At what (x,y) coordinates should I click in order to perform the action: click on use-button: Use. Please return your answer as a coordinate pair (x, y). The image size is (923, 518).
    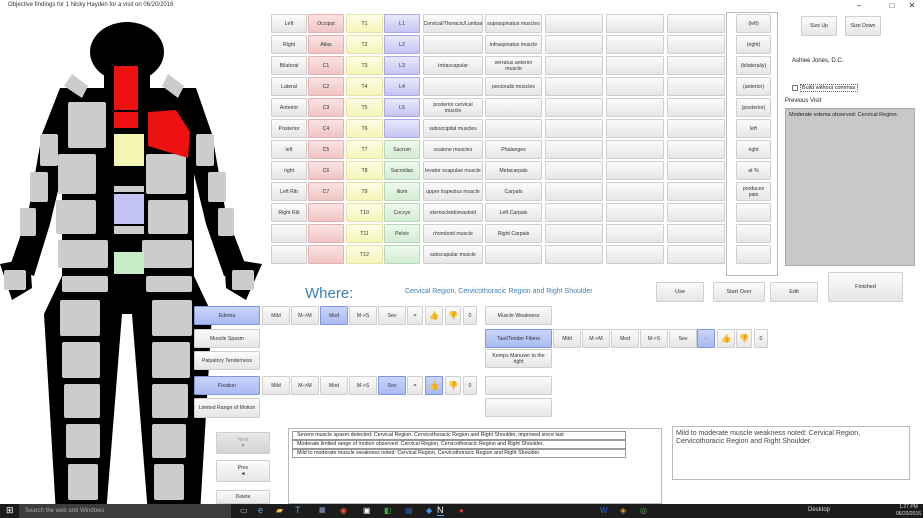
    Looking at the image, I should click on (680, 292).